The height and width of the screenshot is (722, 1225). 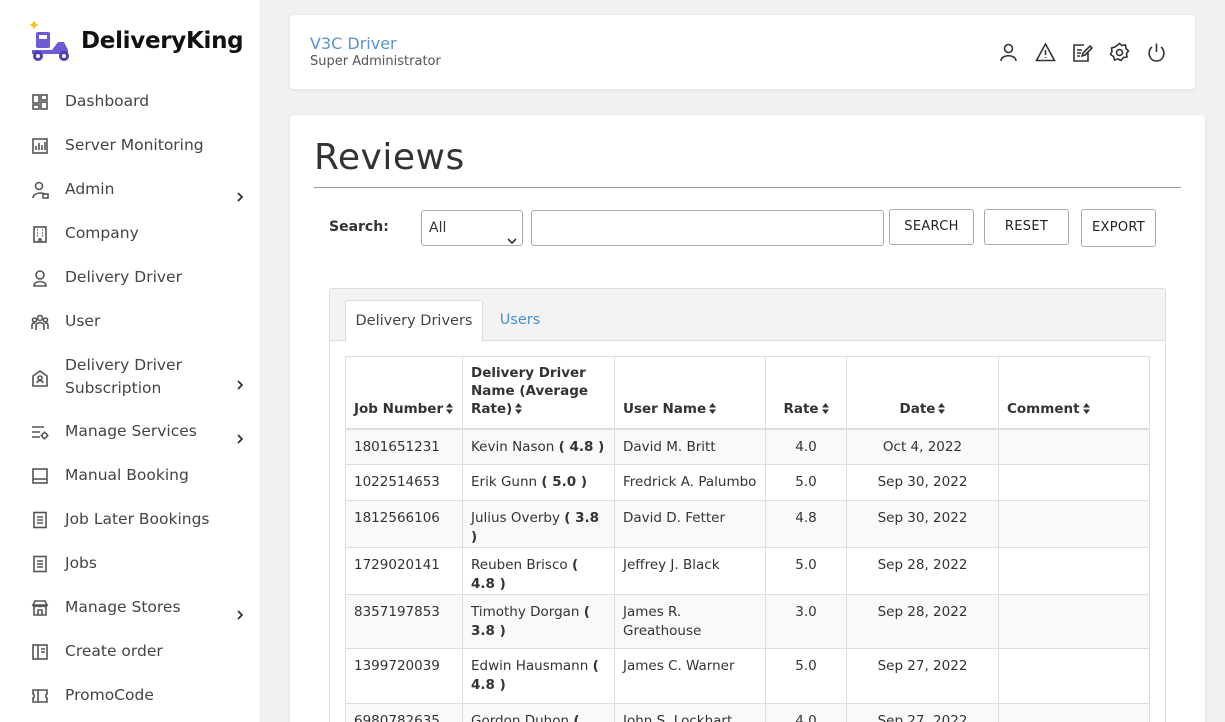 What do you see at coordinates (690, 712) in the screenshot?
I see `cell-user-name: John S. Lockhart` at bounding box center [690, 712].